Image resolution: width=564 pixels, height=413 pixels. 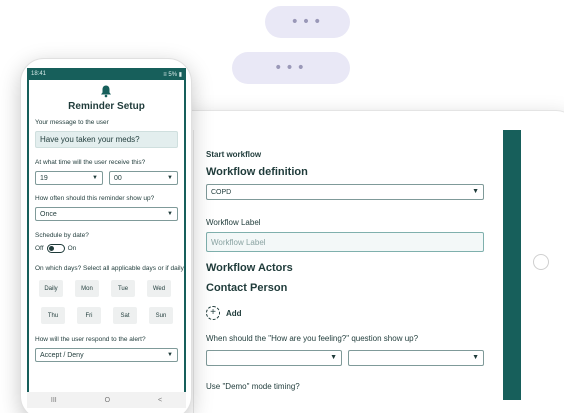 I want to click on home-icon: O, so click(x=107, y=400).